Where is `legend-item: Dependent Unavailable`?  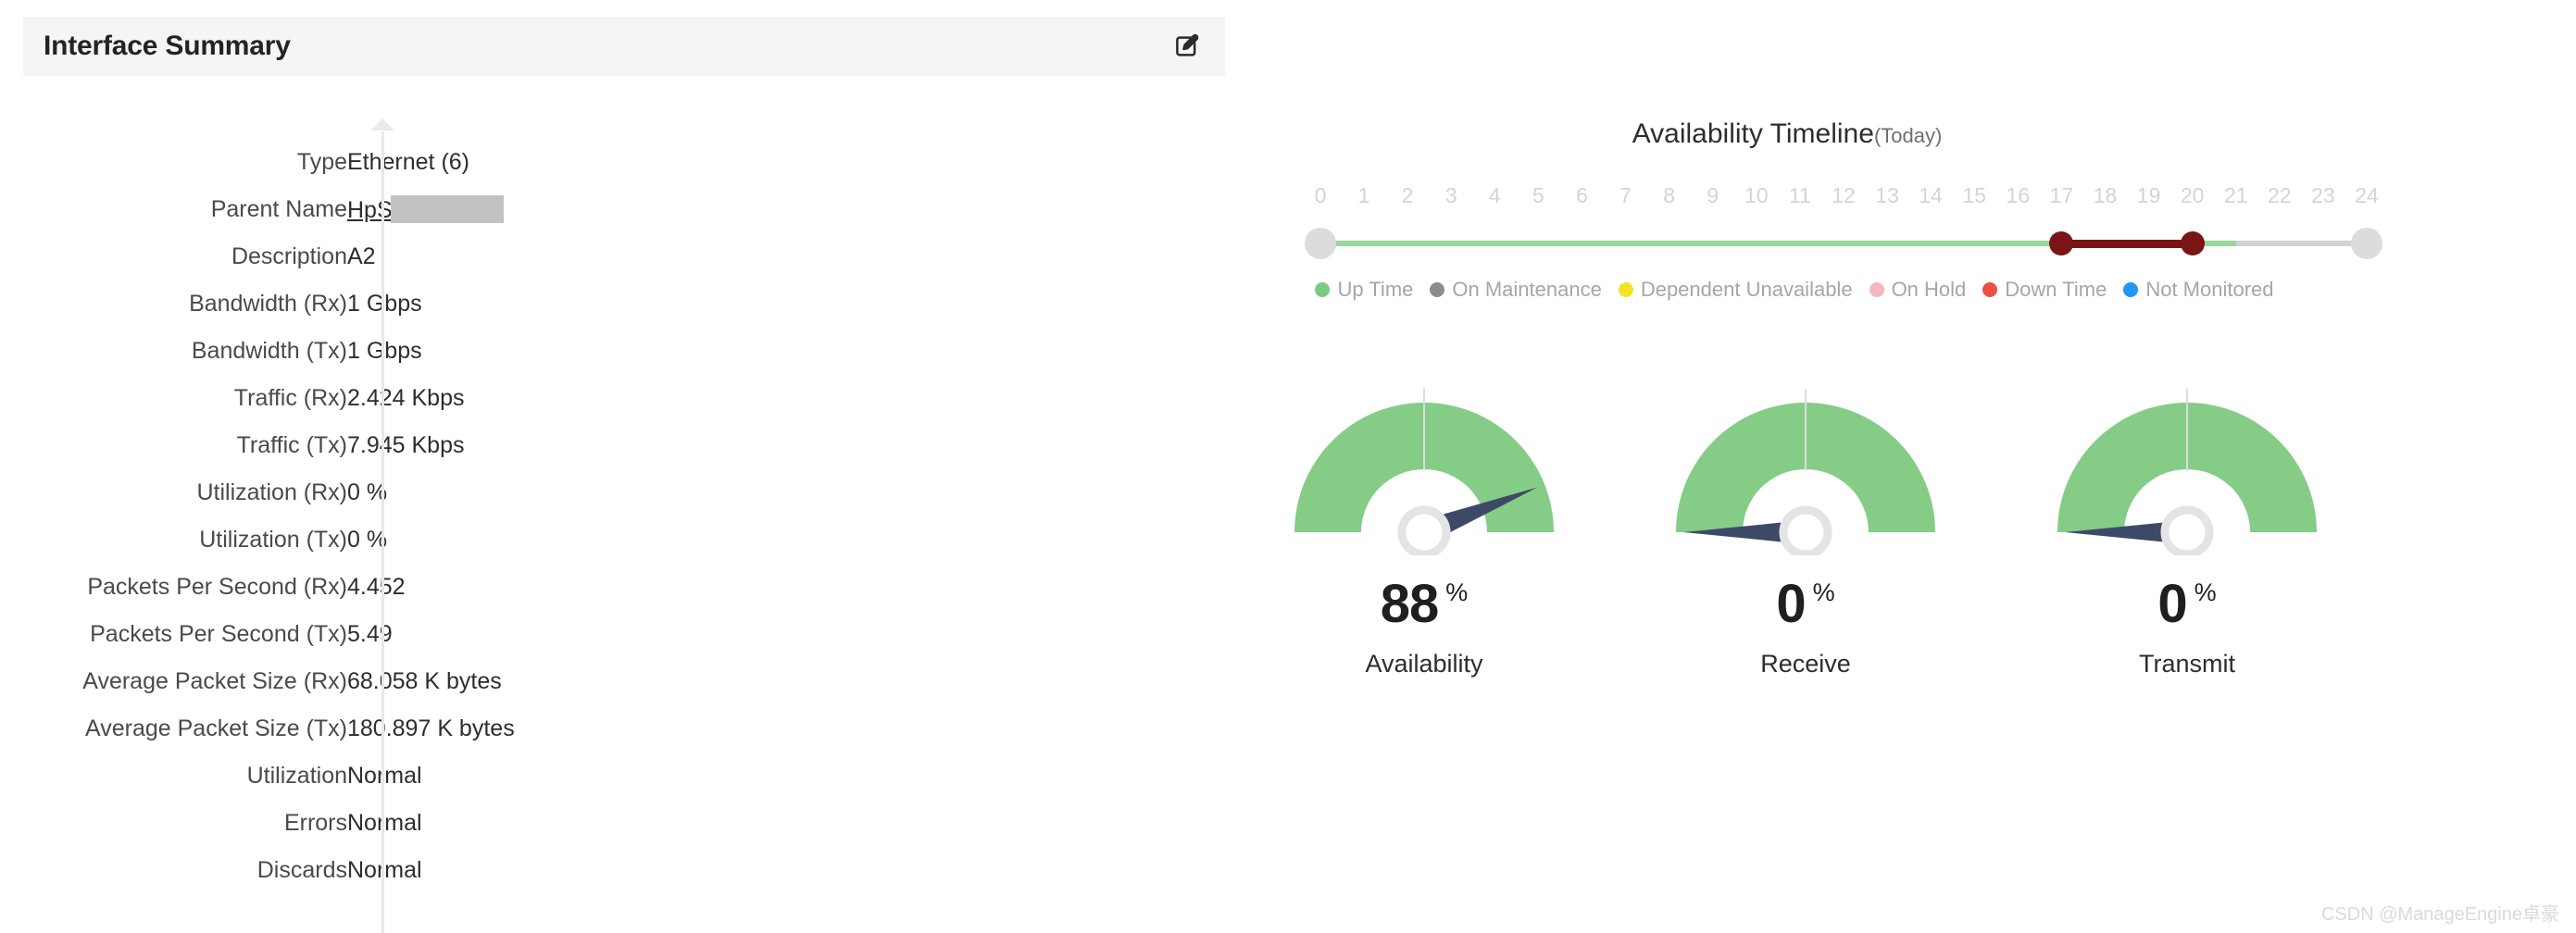
legend-item: Dependent Unavailable is located at coordinates (1736, 290).